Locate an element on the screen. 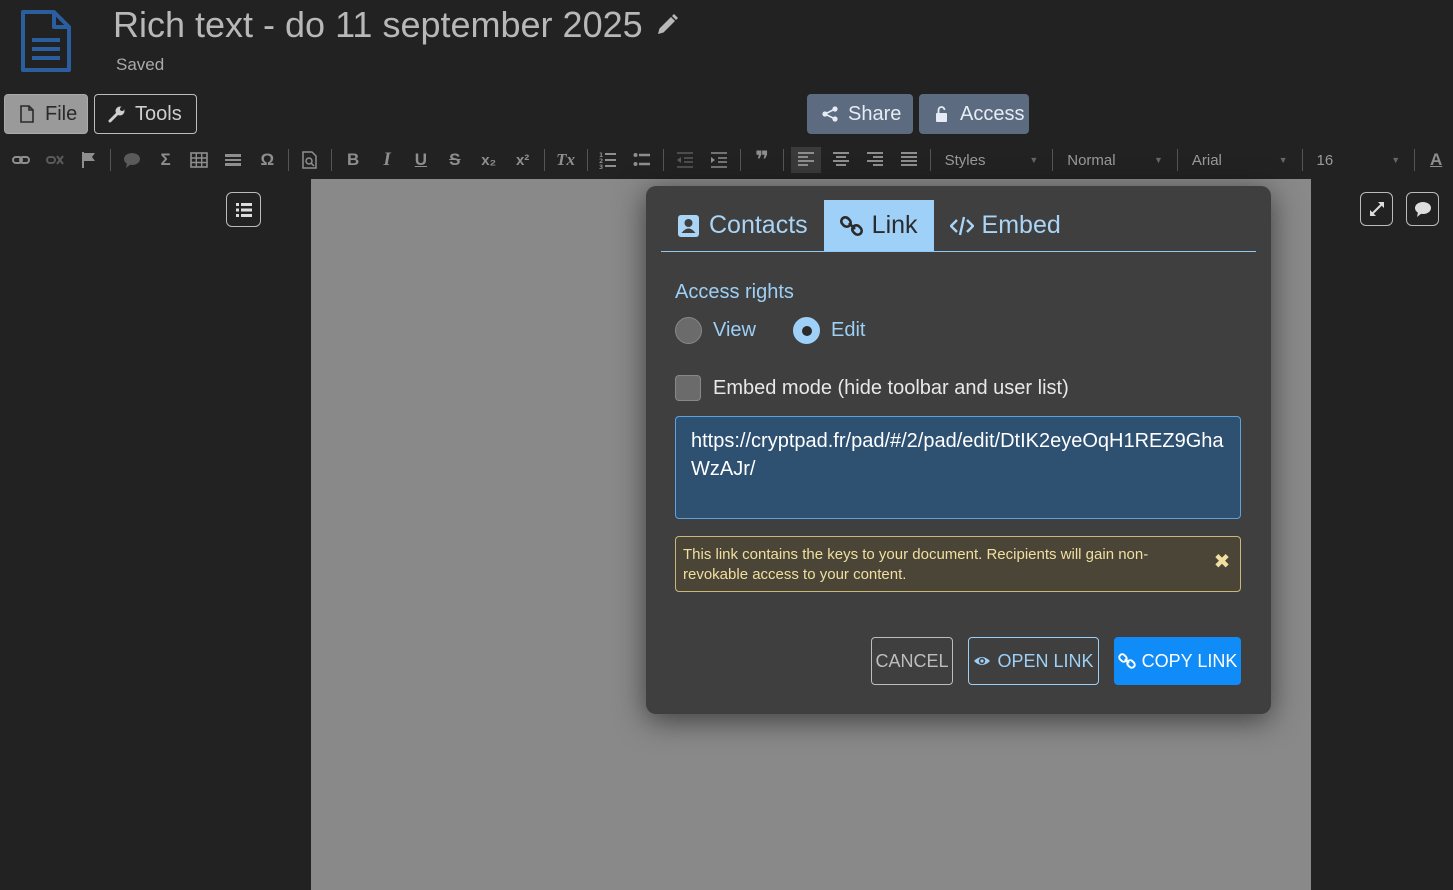 The width and height of the screenshot is (1453, 890). cancel-button-label: CANCEL is located at coordinates (912, 660).